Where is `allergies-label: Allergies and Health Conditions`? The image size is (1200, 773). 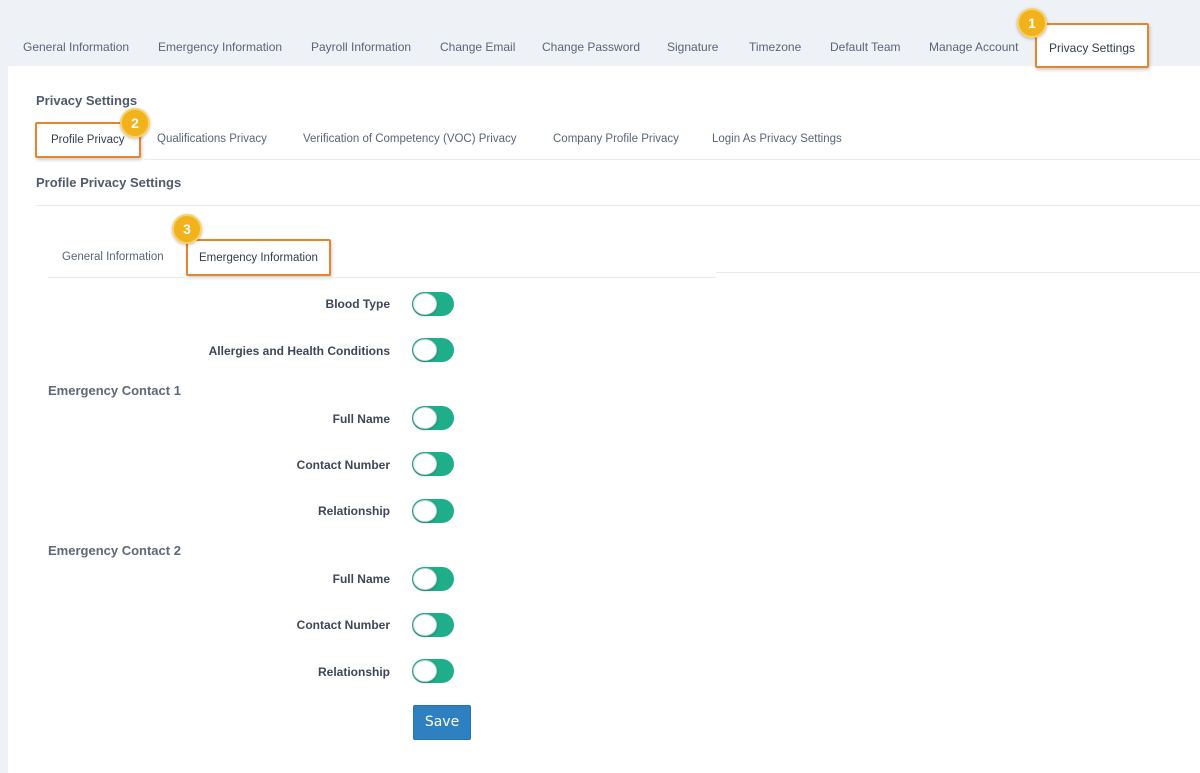 allergies-label: Allergies and Health Conditions is located at coordinates (299, 351).